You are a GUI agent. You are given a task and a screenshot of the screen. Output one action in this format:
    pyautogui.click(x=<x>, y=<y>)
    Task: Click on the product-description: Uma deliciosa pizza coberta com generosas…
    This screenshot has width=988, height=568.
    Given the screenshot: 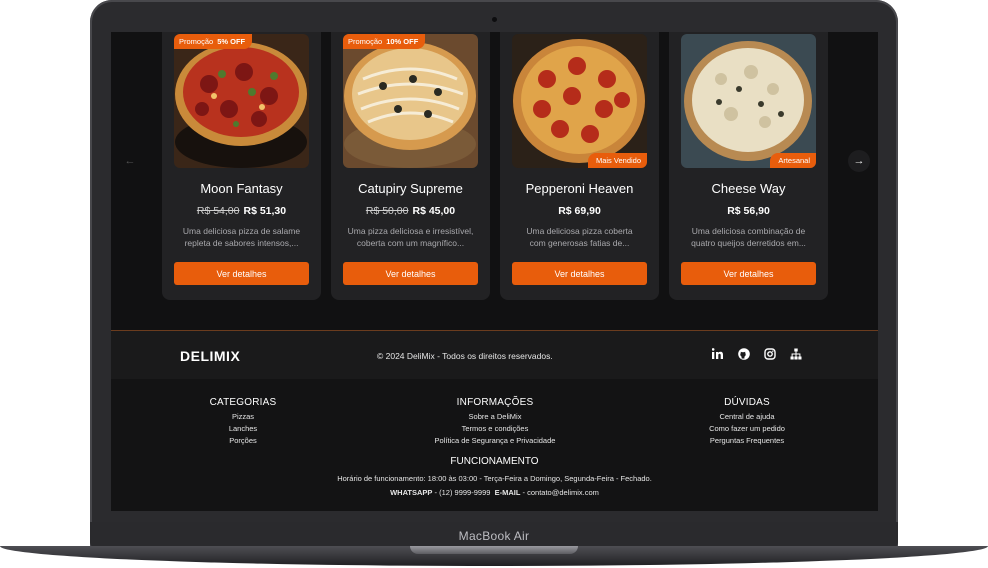 What is the action you would take?
    pyautogui.click(x=579, y=237)
    